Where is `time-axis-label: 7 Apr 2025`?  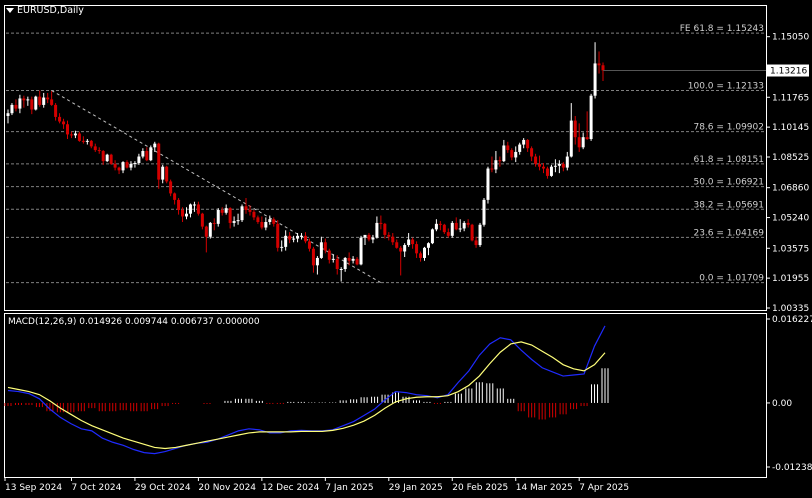
time-axis-label: 7 Apr 2025 is located at coordinates (604, 488).